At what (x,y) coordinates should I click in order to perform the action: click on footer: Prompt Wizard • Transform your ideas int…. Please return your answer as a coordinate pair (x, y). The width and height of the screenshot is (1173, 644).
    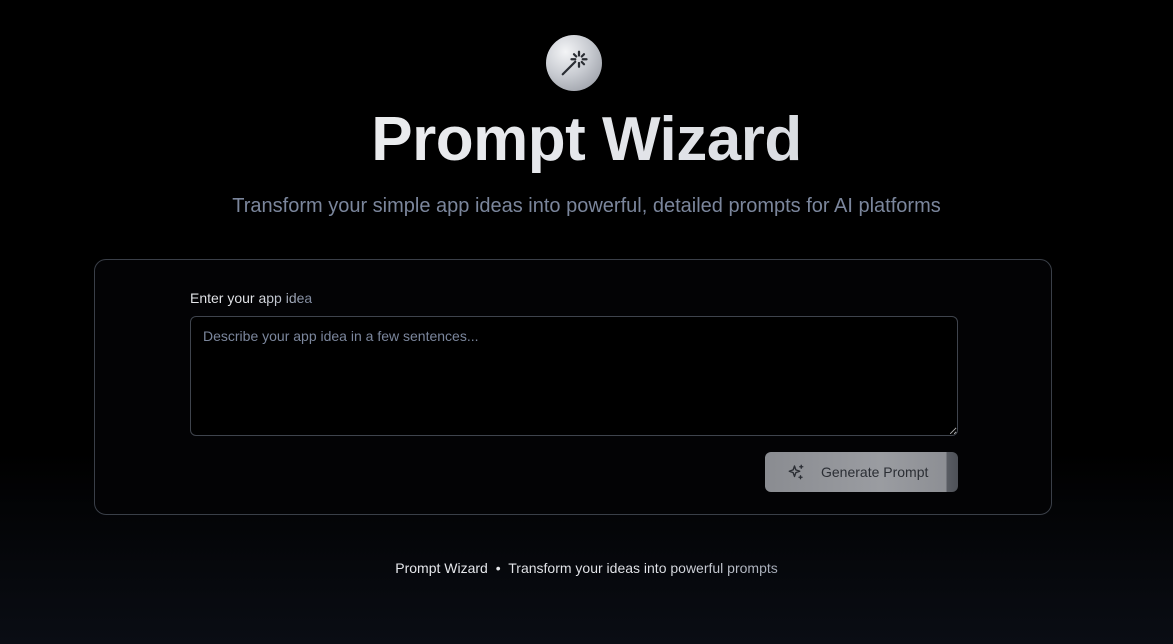
    Looking at the image, I should click on (586, 568).